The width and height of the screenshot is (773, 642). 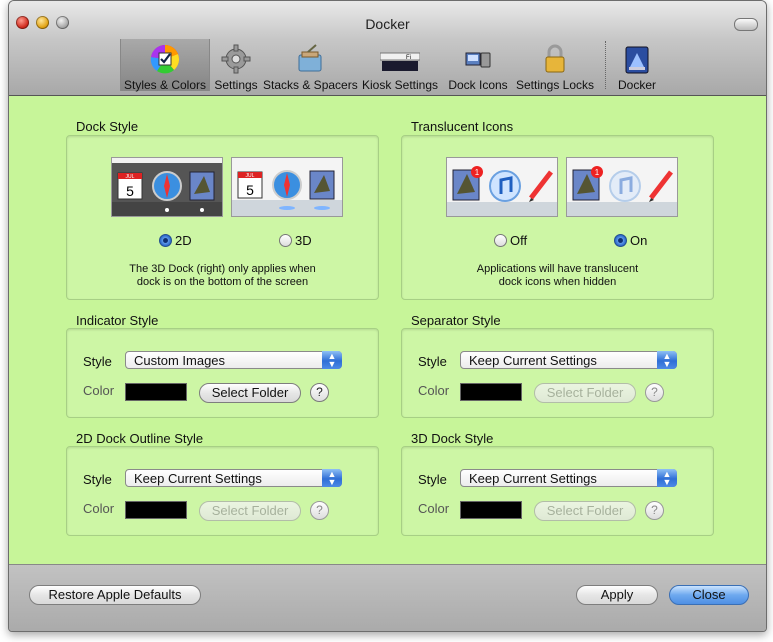 What do you see at coordinates (236, 59) in the screenshot?
I see `gear-icon` at bounding box center [236, 59].